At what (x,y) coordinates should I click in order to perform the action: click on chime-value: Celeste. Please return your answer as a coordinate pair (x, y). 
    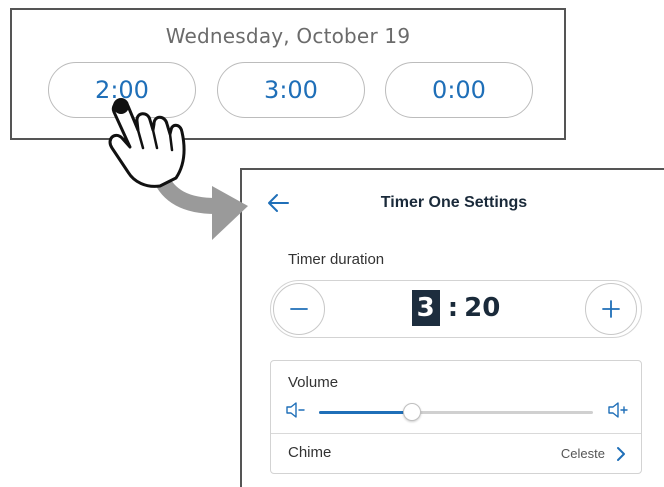
    Looking at the image, I should click on (582, 453).